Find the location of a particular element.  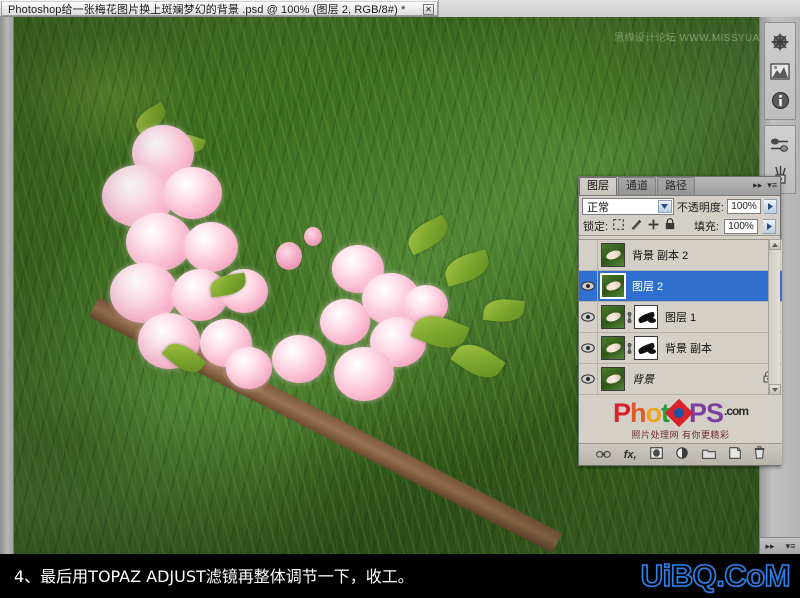

tab-paths: 路径 is located at coordinates (676, 186).